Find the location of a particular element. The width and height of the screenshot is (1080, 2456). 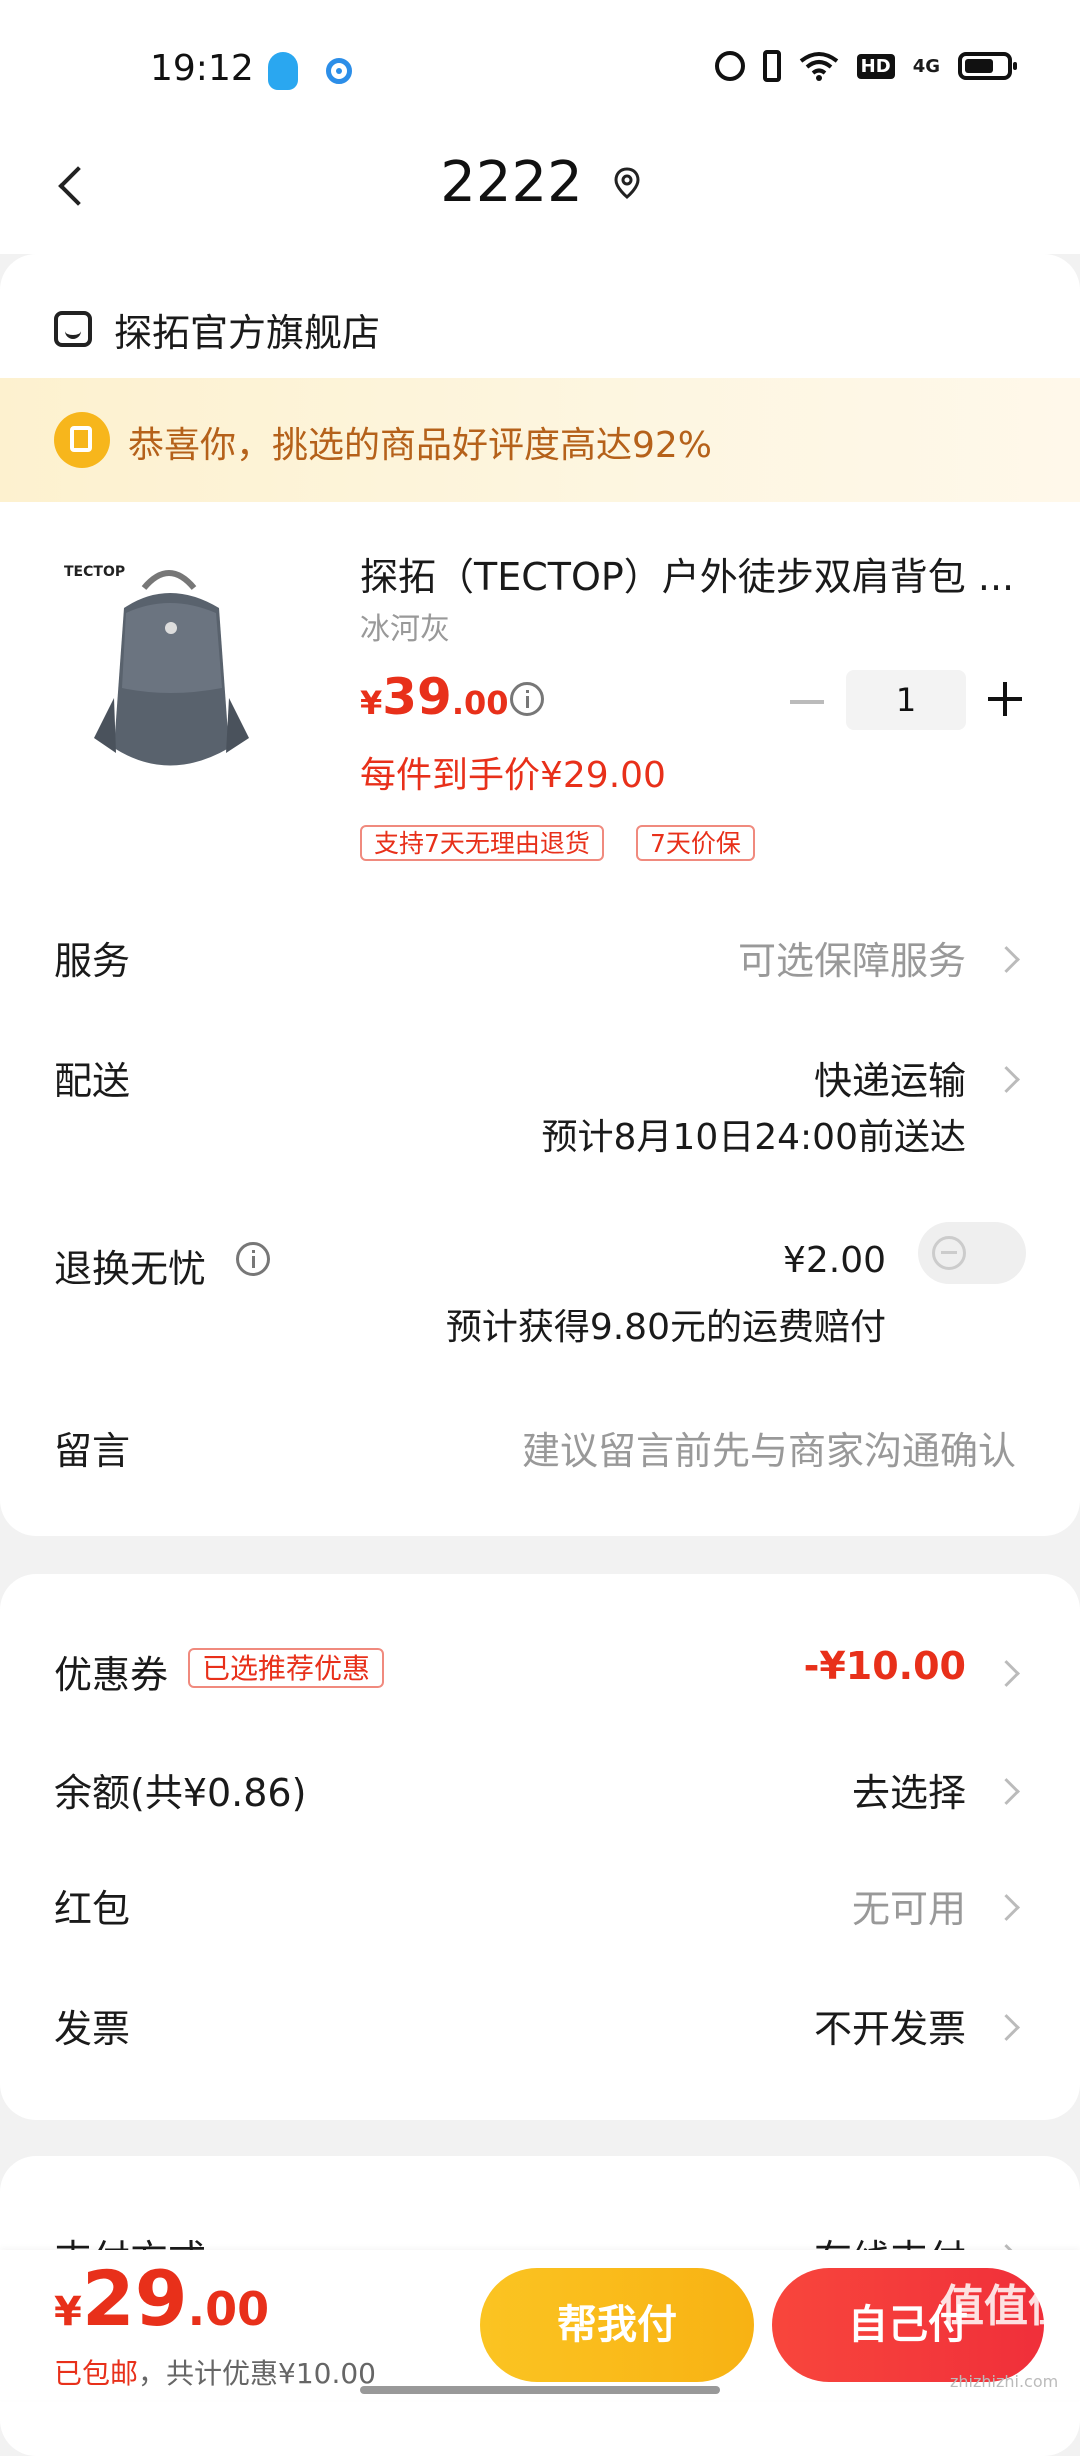

price-info-icon is located at coordinates (527, 699).